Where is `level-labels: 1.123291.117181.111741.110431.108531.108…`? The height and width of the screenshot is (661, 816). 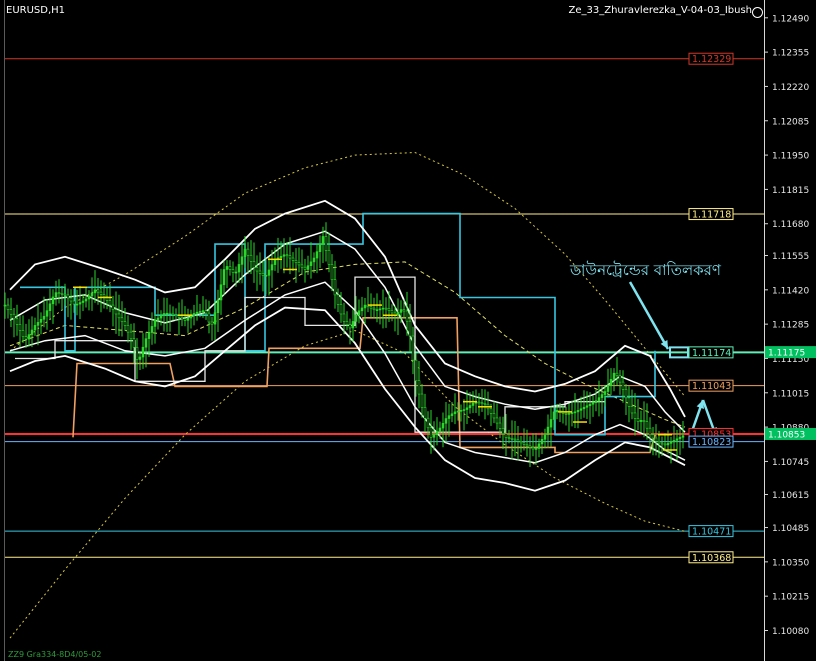
level-labels: 1.123291.117181.111741.110431.108531.108… is located at coordinates (711, 308).